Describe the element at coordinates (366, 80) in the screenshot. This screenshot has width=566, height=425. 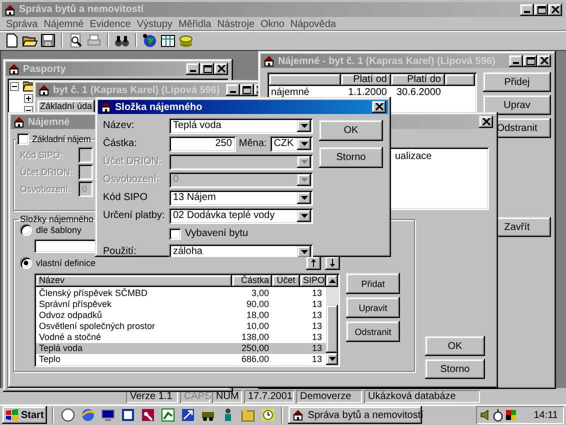
I see `column-header: Platí od` at that location.